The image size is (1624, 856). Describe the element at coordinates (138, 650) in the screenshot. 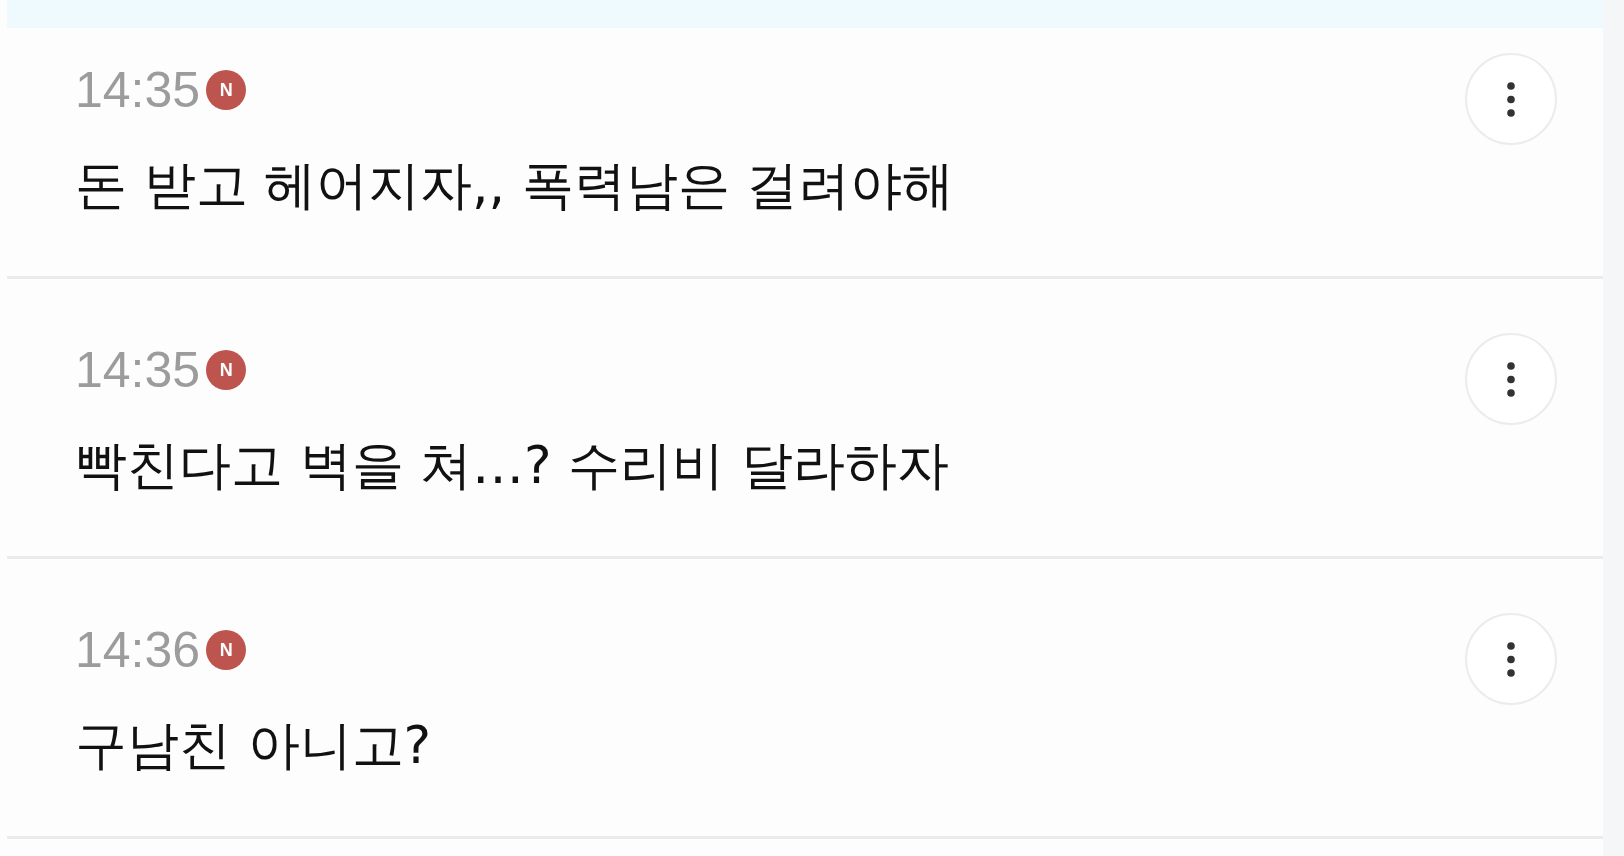

I see `comment-time: 14:36` at that location.